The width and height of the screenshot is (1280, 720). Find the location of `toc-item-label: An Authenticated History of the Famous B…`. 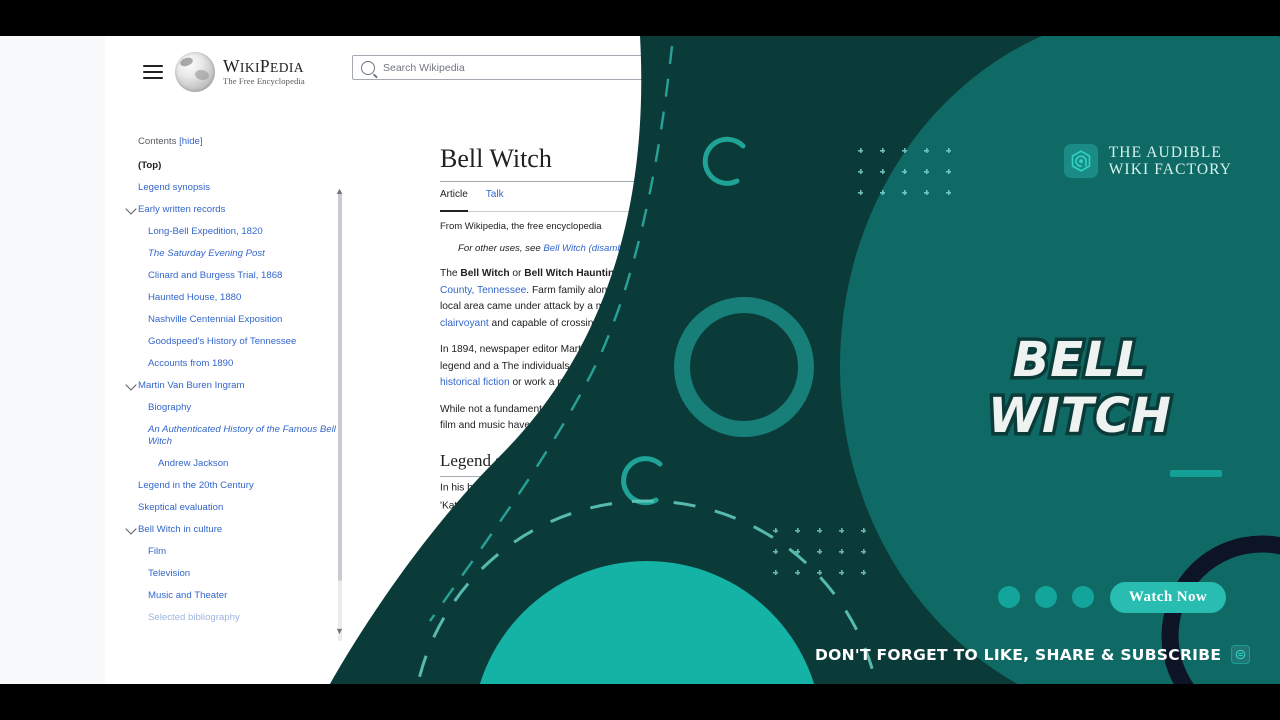

toc-item-label: An Authenticated History of the Famous B… is located at coordinates (242, 435).